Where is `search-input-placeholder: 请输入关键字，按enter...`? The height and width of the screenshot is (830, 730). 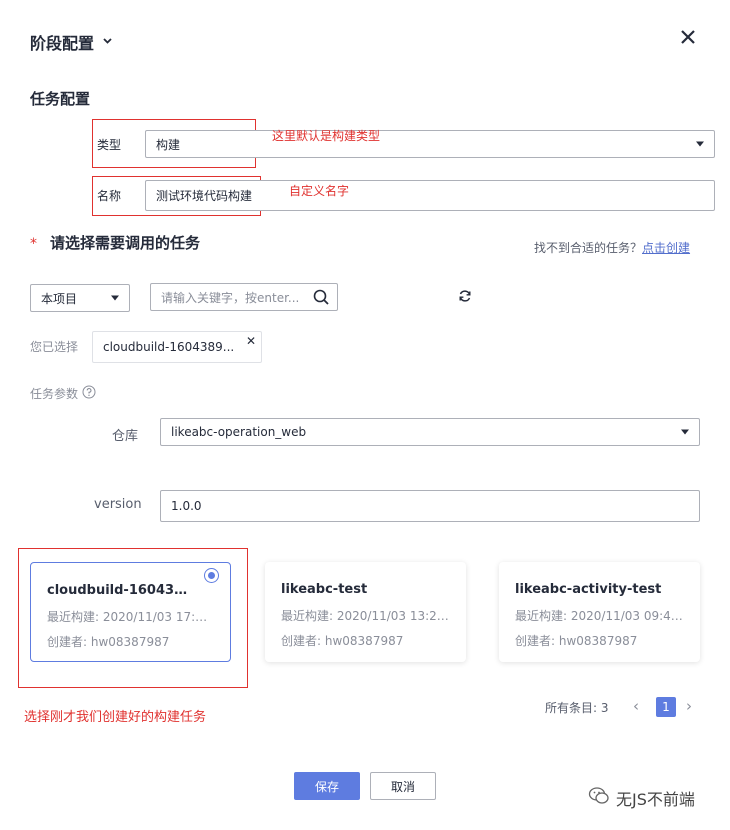
search-input-placeholder: 请输入关键字，按enter... is located at coordinates (230, 297).